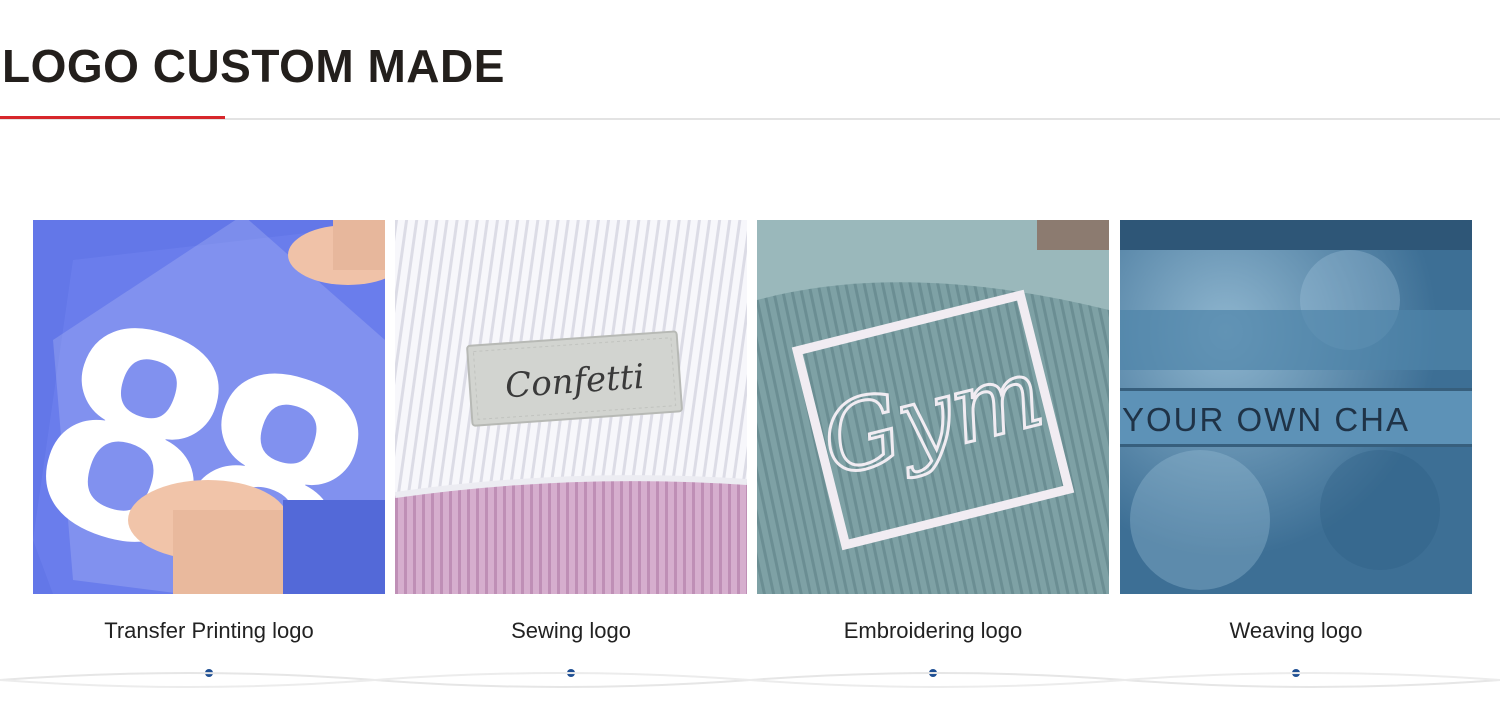 Image resolution: width=1500 pixels, height=713 pixels. I want to click on heat-transfer-number-88-photo: 88, so click(209, 407).